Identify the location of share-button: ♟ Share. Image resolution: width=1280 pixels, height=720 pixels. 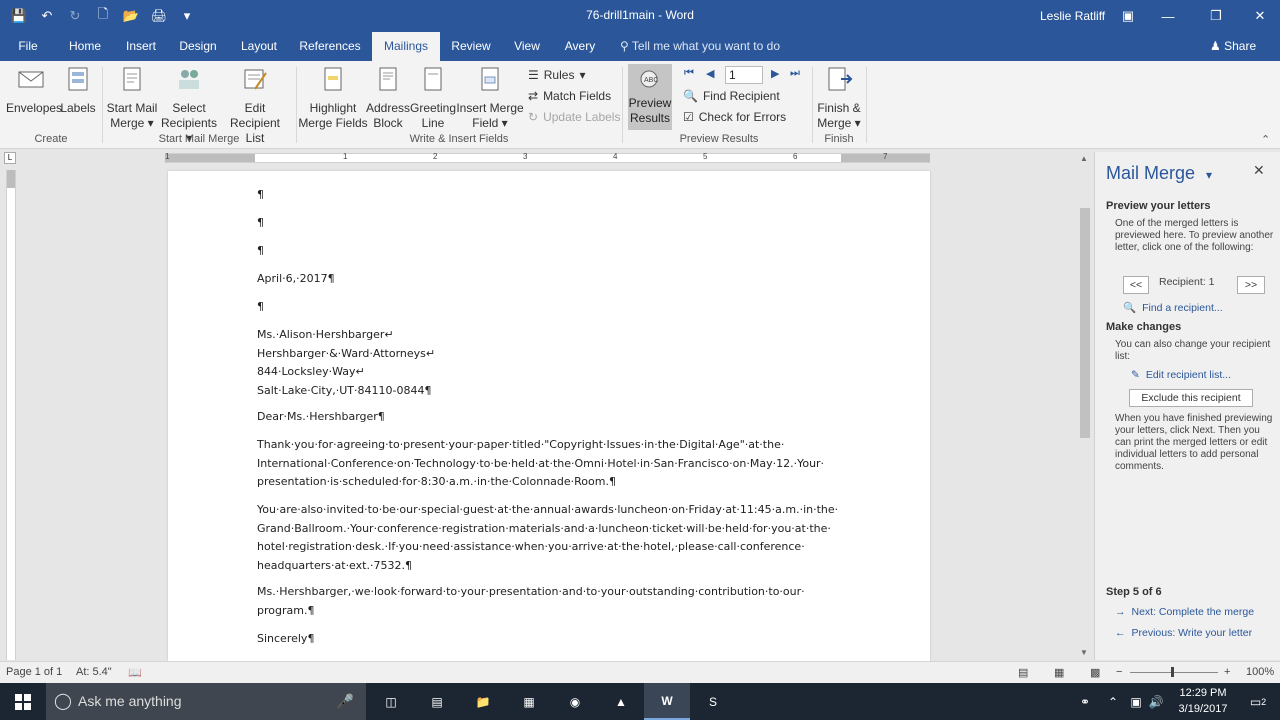
(1233, 46).